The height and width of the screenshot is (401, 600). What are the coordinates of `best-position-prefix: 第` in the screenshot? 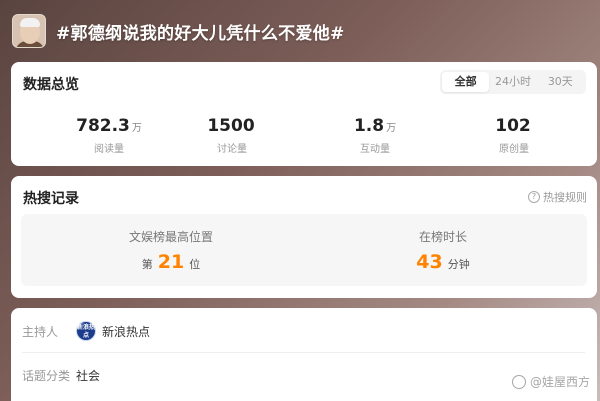 It's located at (147, 264).